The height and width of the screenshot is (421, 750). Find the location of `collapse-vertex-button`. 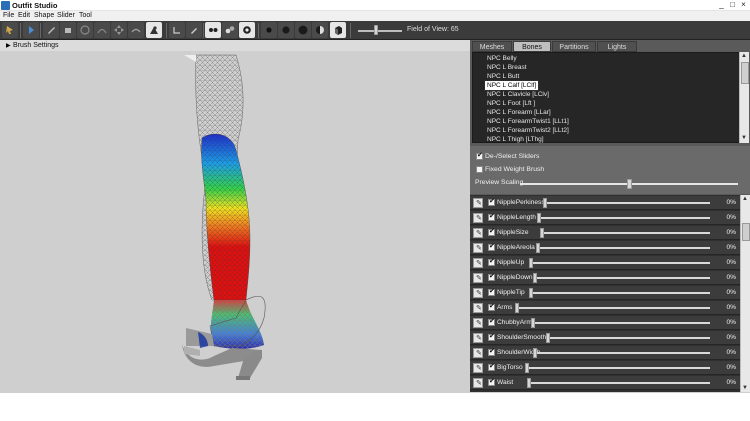

collapse-vertex-button is located at coordinates (177, 30).